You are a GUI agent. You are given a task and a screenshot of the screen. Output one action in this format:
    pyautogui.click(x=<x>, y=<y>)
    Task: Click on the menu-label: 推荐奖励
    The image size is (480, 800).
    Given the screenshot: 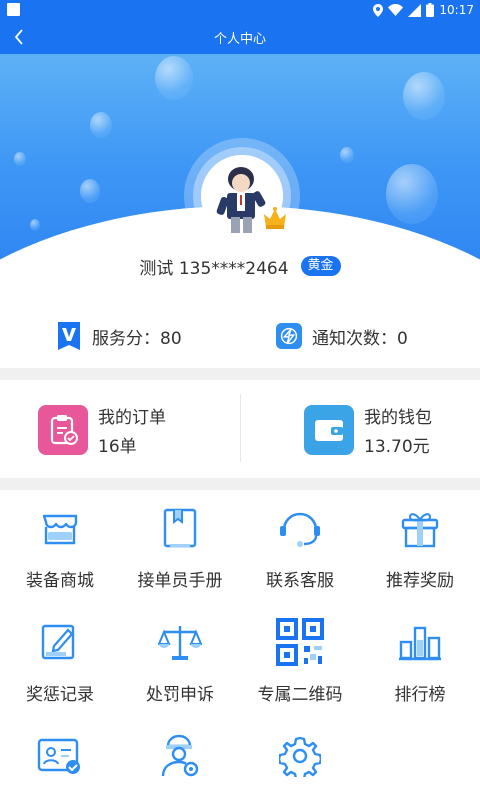 What is the action you would take?
    pyautogui.click(x=420, y=581)
    